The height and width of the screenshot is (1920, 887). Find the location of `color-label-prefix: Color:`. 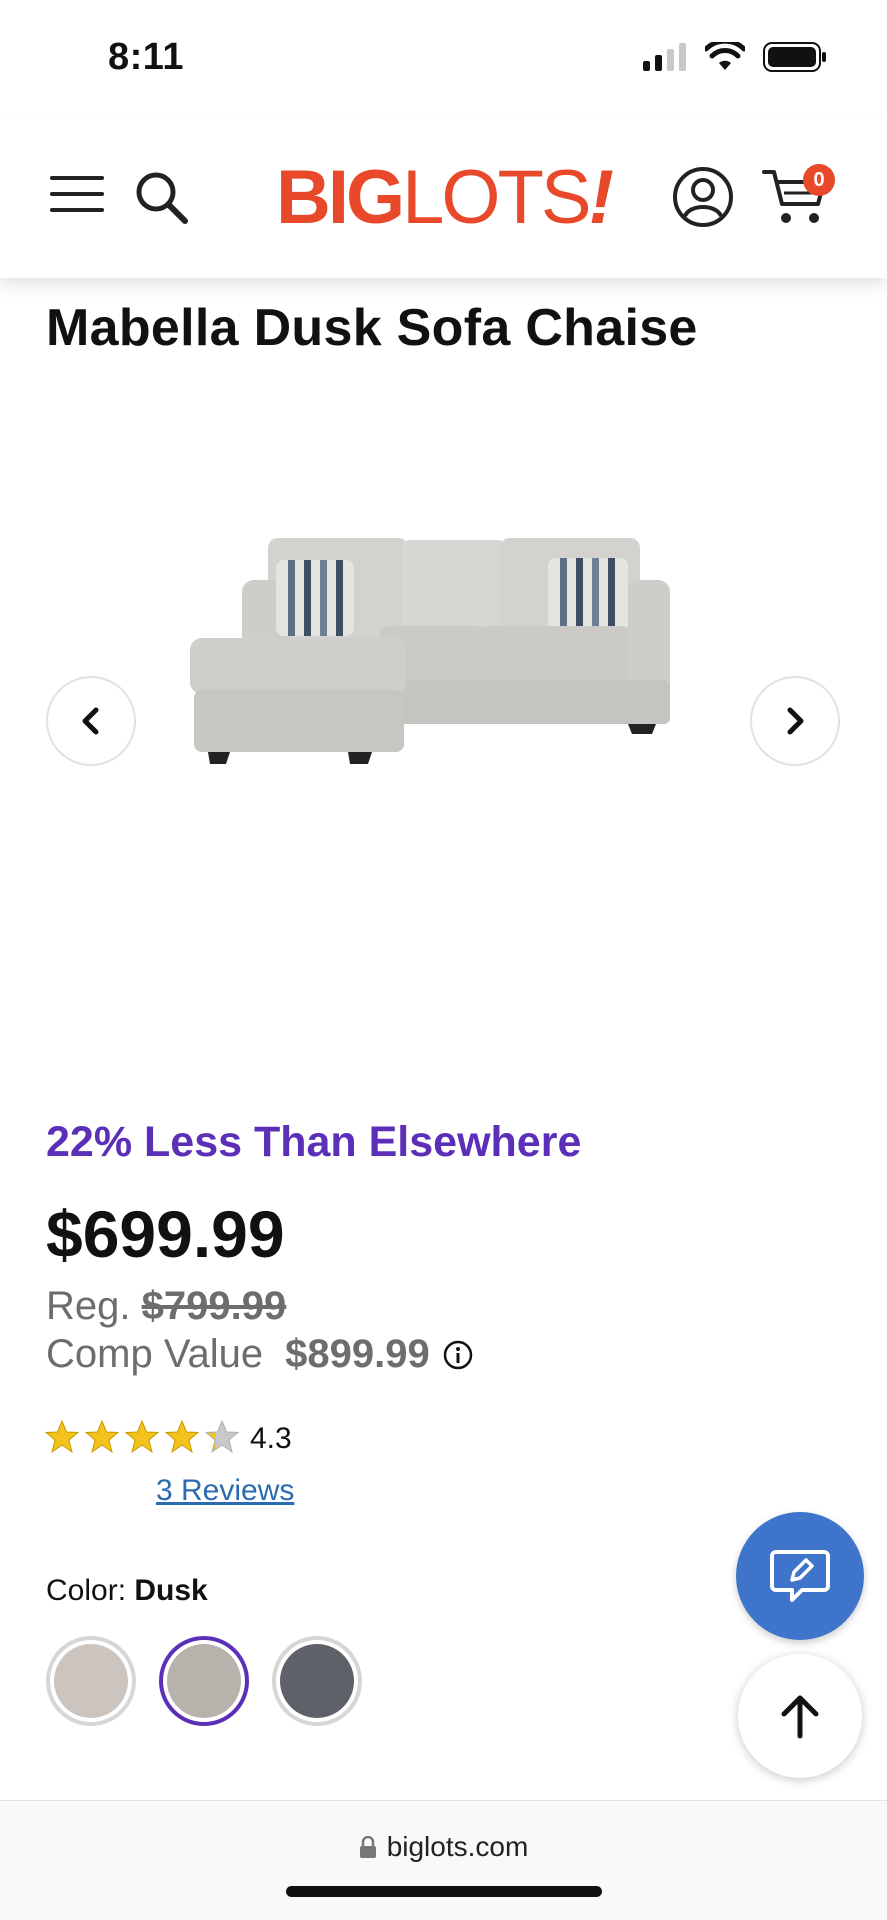

color-label-prefix: Color: is located at coordinates (86, 1590).